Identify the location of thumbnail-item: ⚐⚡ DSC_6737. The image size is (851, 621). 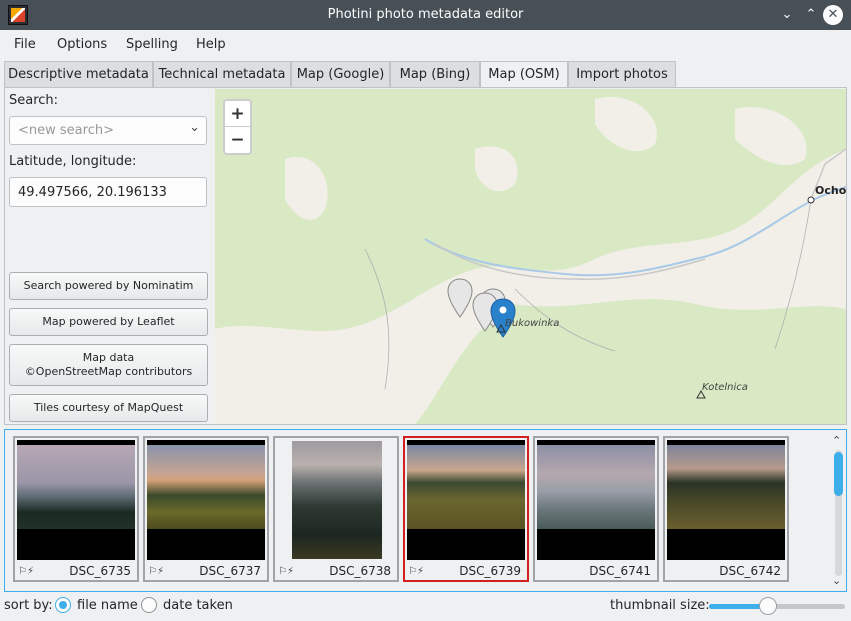
(206, 509).